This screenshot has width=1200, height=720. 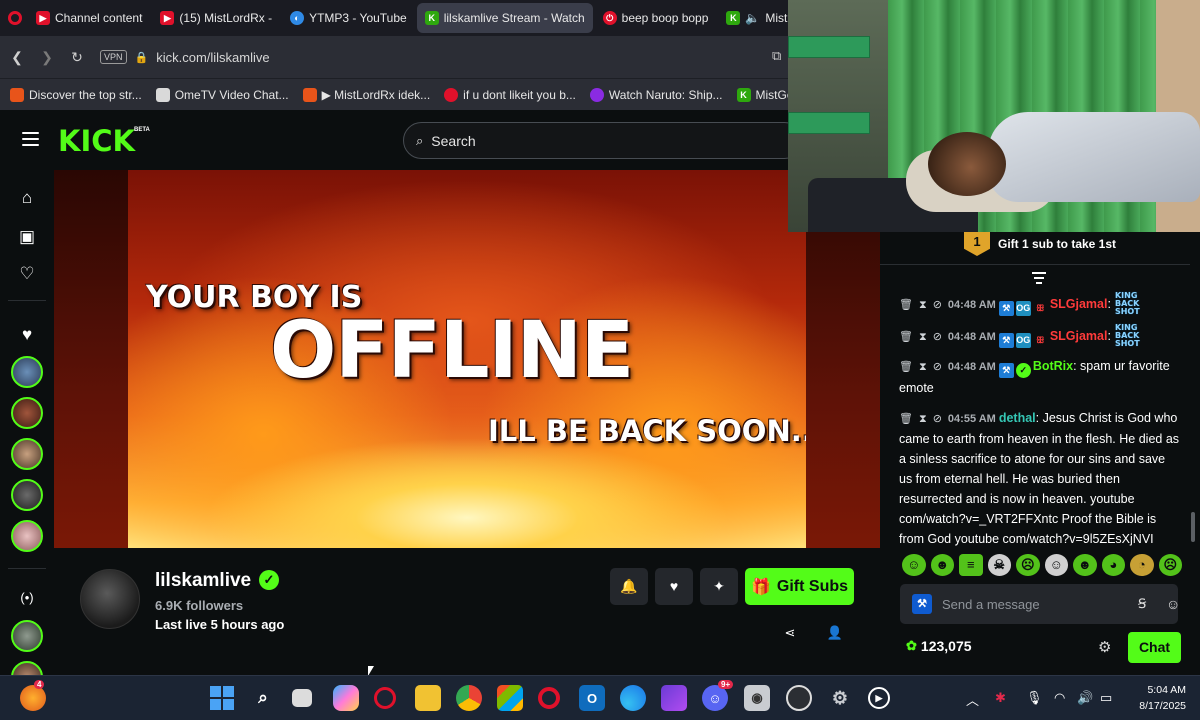 I want to click on sparkle-button: ✦, so click(x=719, y=586).